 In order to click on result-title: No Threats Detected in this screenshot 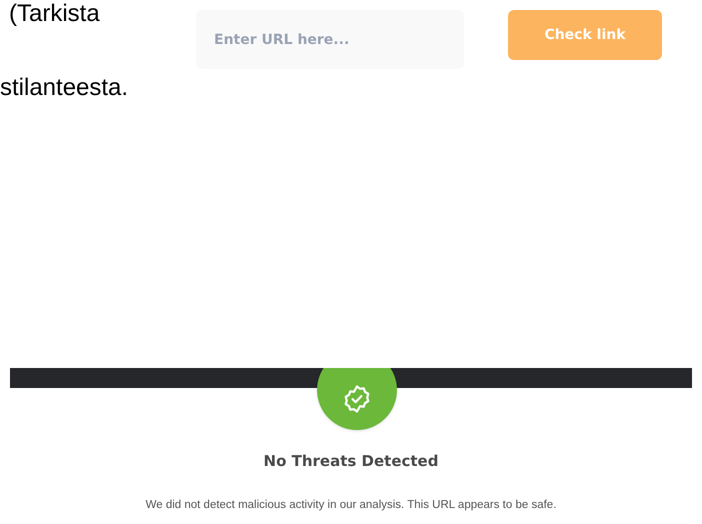, I will do `click(351, 461)`.